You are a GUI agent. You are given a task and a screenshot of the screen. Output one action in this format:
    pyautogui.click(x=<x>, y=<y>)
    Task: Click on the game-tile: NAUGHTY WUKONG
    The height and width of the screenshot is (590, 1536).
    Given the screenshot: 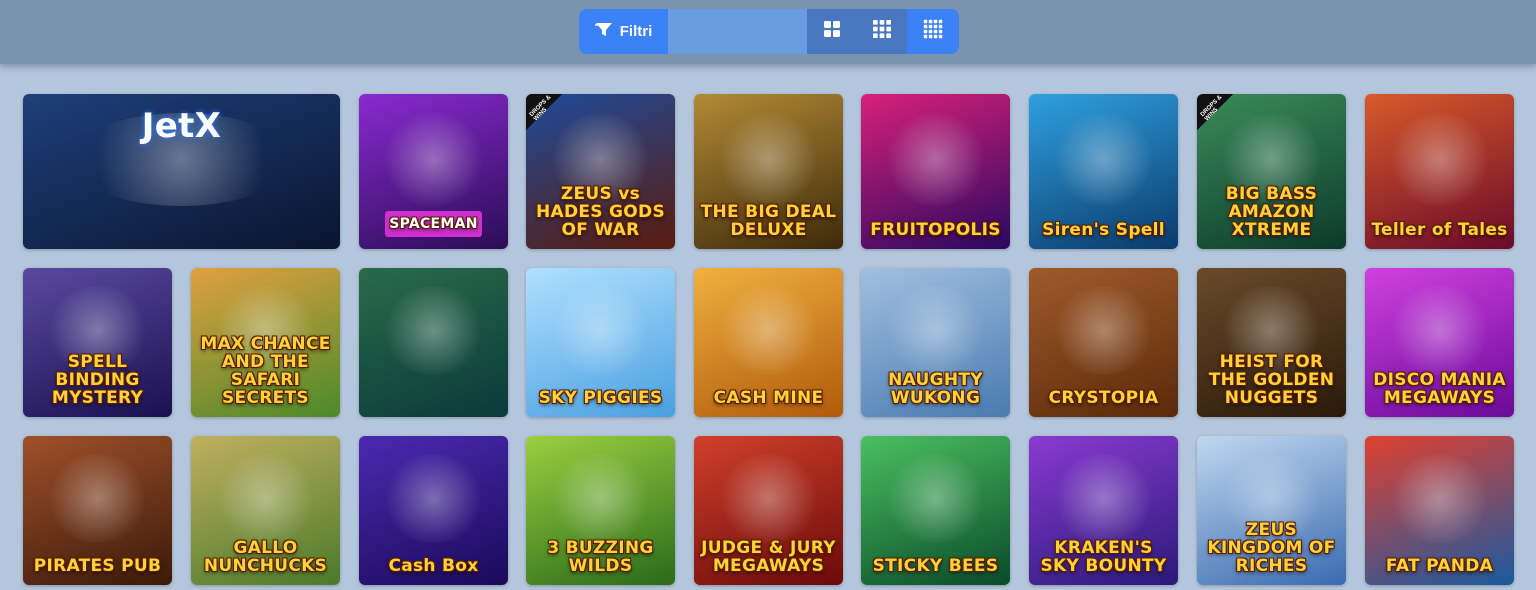 What is the action you would take?
    pyautogui.click(x=935, y=342)
    